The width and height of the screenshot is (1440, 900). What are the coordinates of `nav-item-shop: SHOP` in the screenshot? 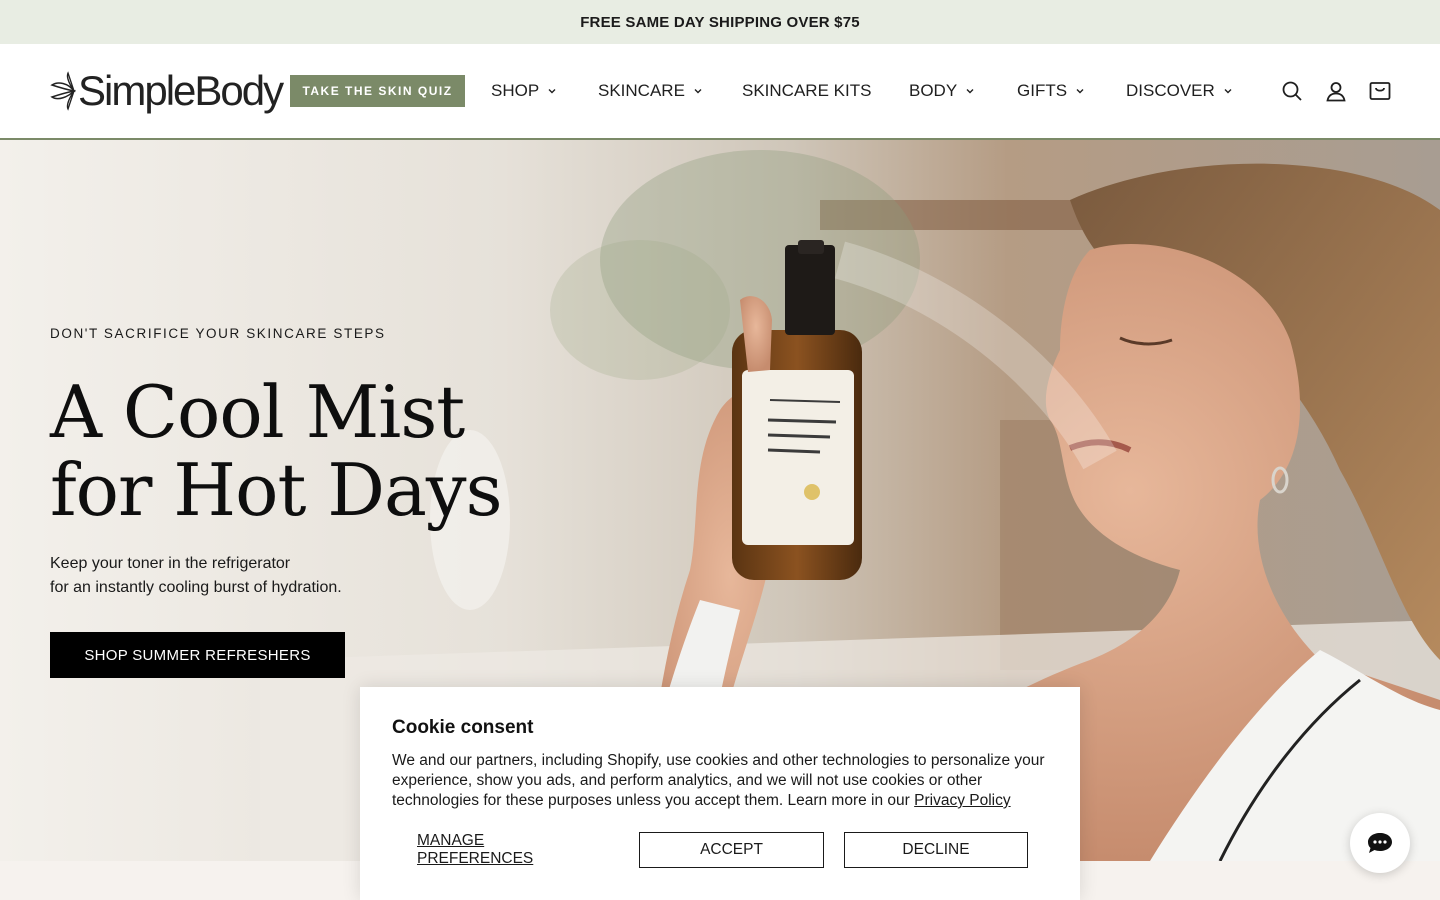 It's located at (524, 91).